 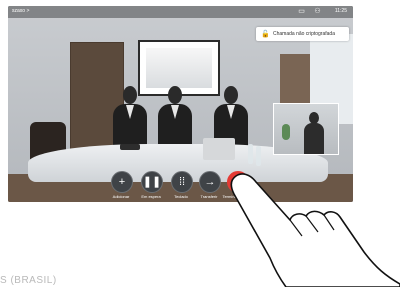 I want to click on hold-button: ❚❚, so click(x=152, y=182).